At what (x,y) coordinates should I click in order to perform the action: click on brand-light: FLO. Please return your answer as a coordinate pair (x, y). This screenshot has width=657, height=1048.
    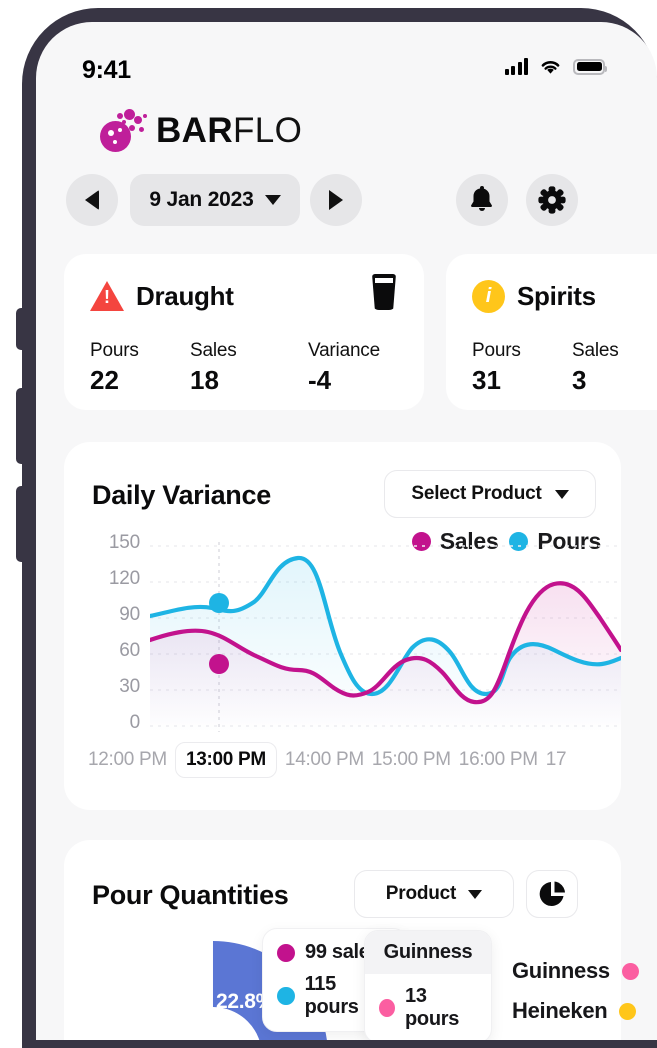
    Looking at the image, I should click on (268, 130).